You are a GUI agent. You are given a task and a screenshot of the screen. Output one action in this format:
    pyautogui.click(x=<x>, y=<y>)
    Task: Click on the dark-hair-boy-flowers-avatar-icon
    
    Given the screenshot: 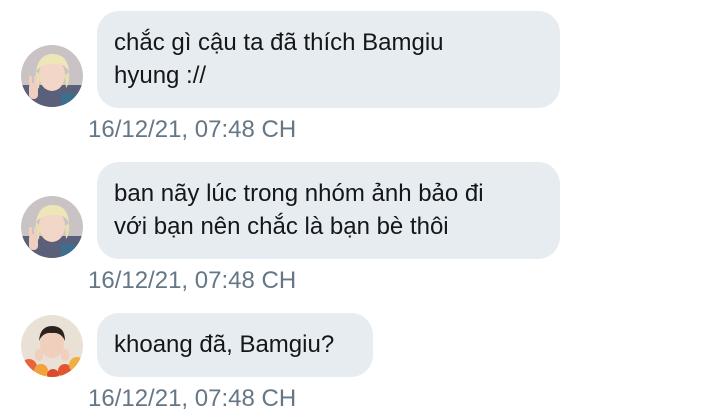 What is the action you would take?
    pyautogui.click(x=52, y=346)
    